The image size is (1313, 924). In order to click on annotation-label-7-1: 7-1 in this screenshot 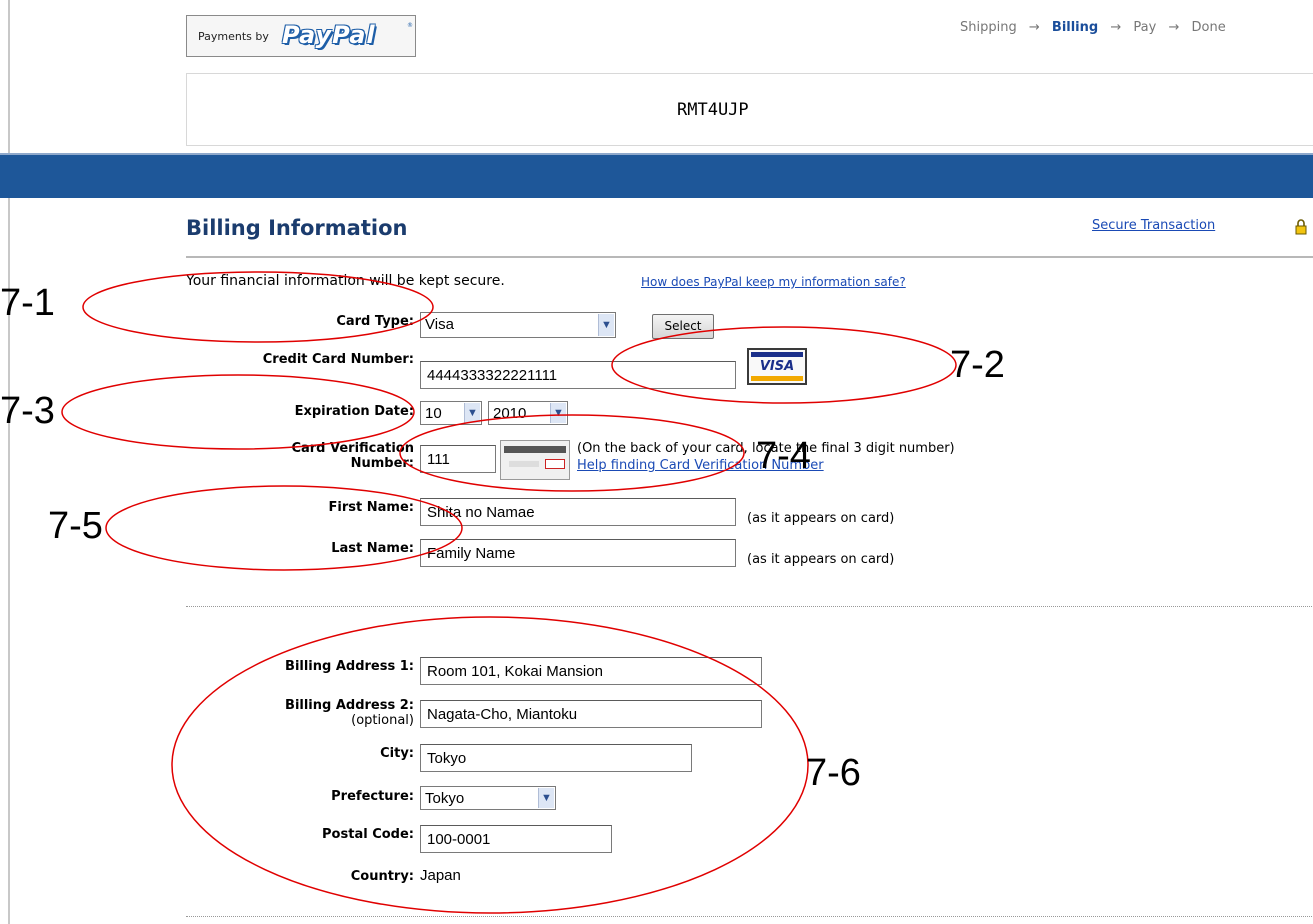, I will do `click(27, 303)`.